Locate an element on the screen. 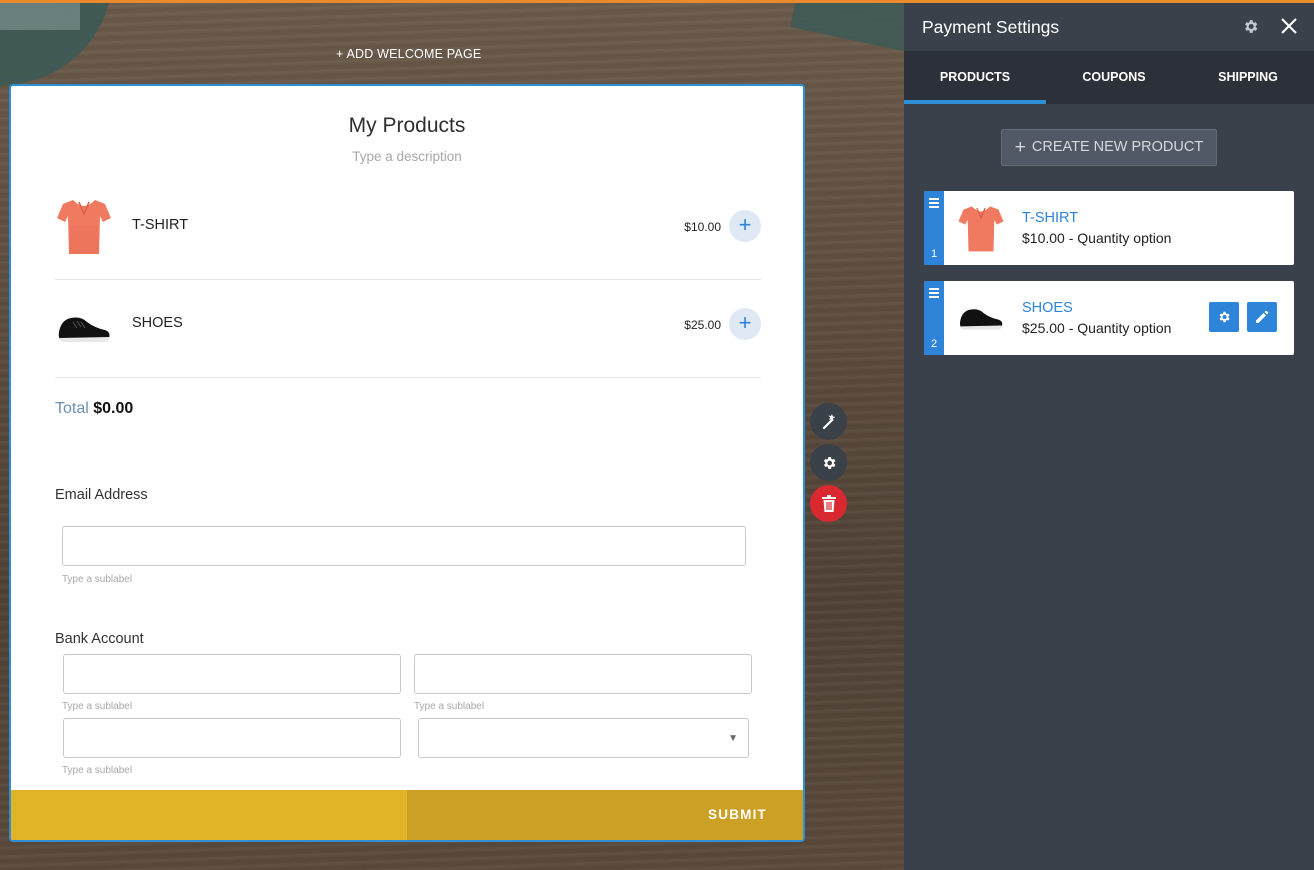 Image resolution: width=1314 pixels, height=870 pixels. product-index: 1 is located at coordinates (934, 254).